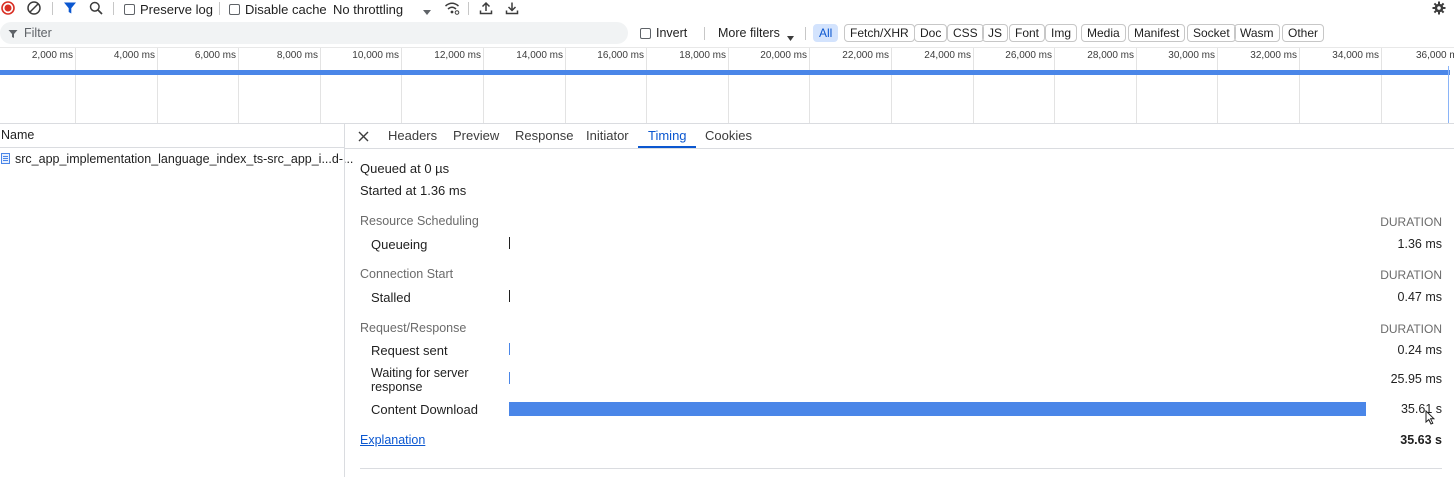 The width and height of the screenshot is (1454, 477). What do you see at coordinates (931, 33) in the screenshot?
I see `filter-chip-doc: Doc` at bounding box center [931, 33].